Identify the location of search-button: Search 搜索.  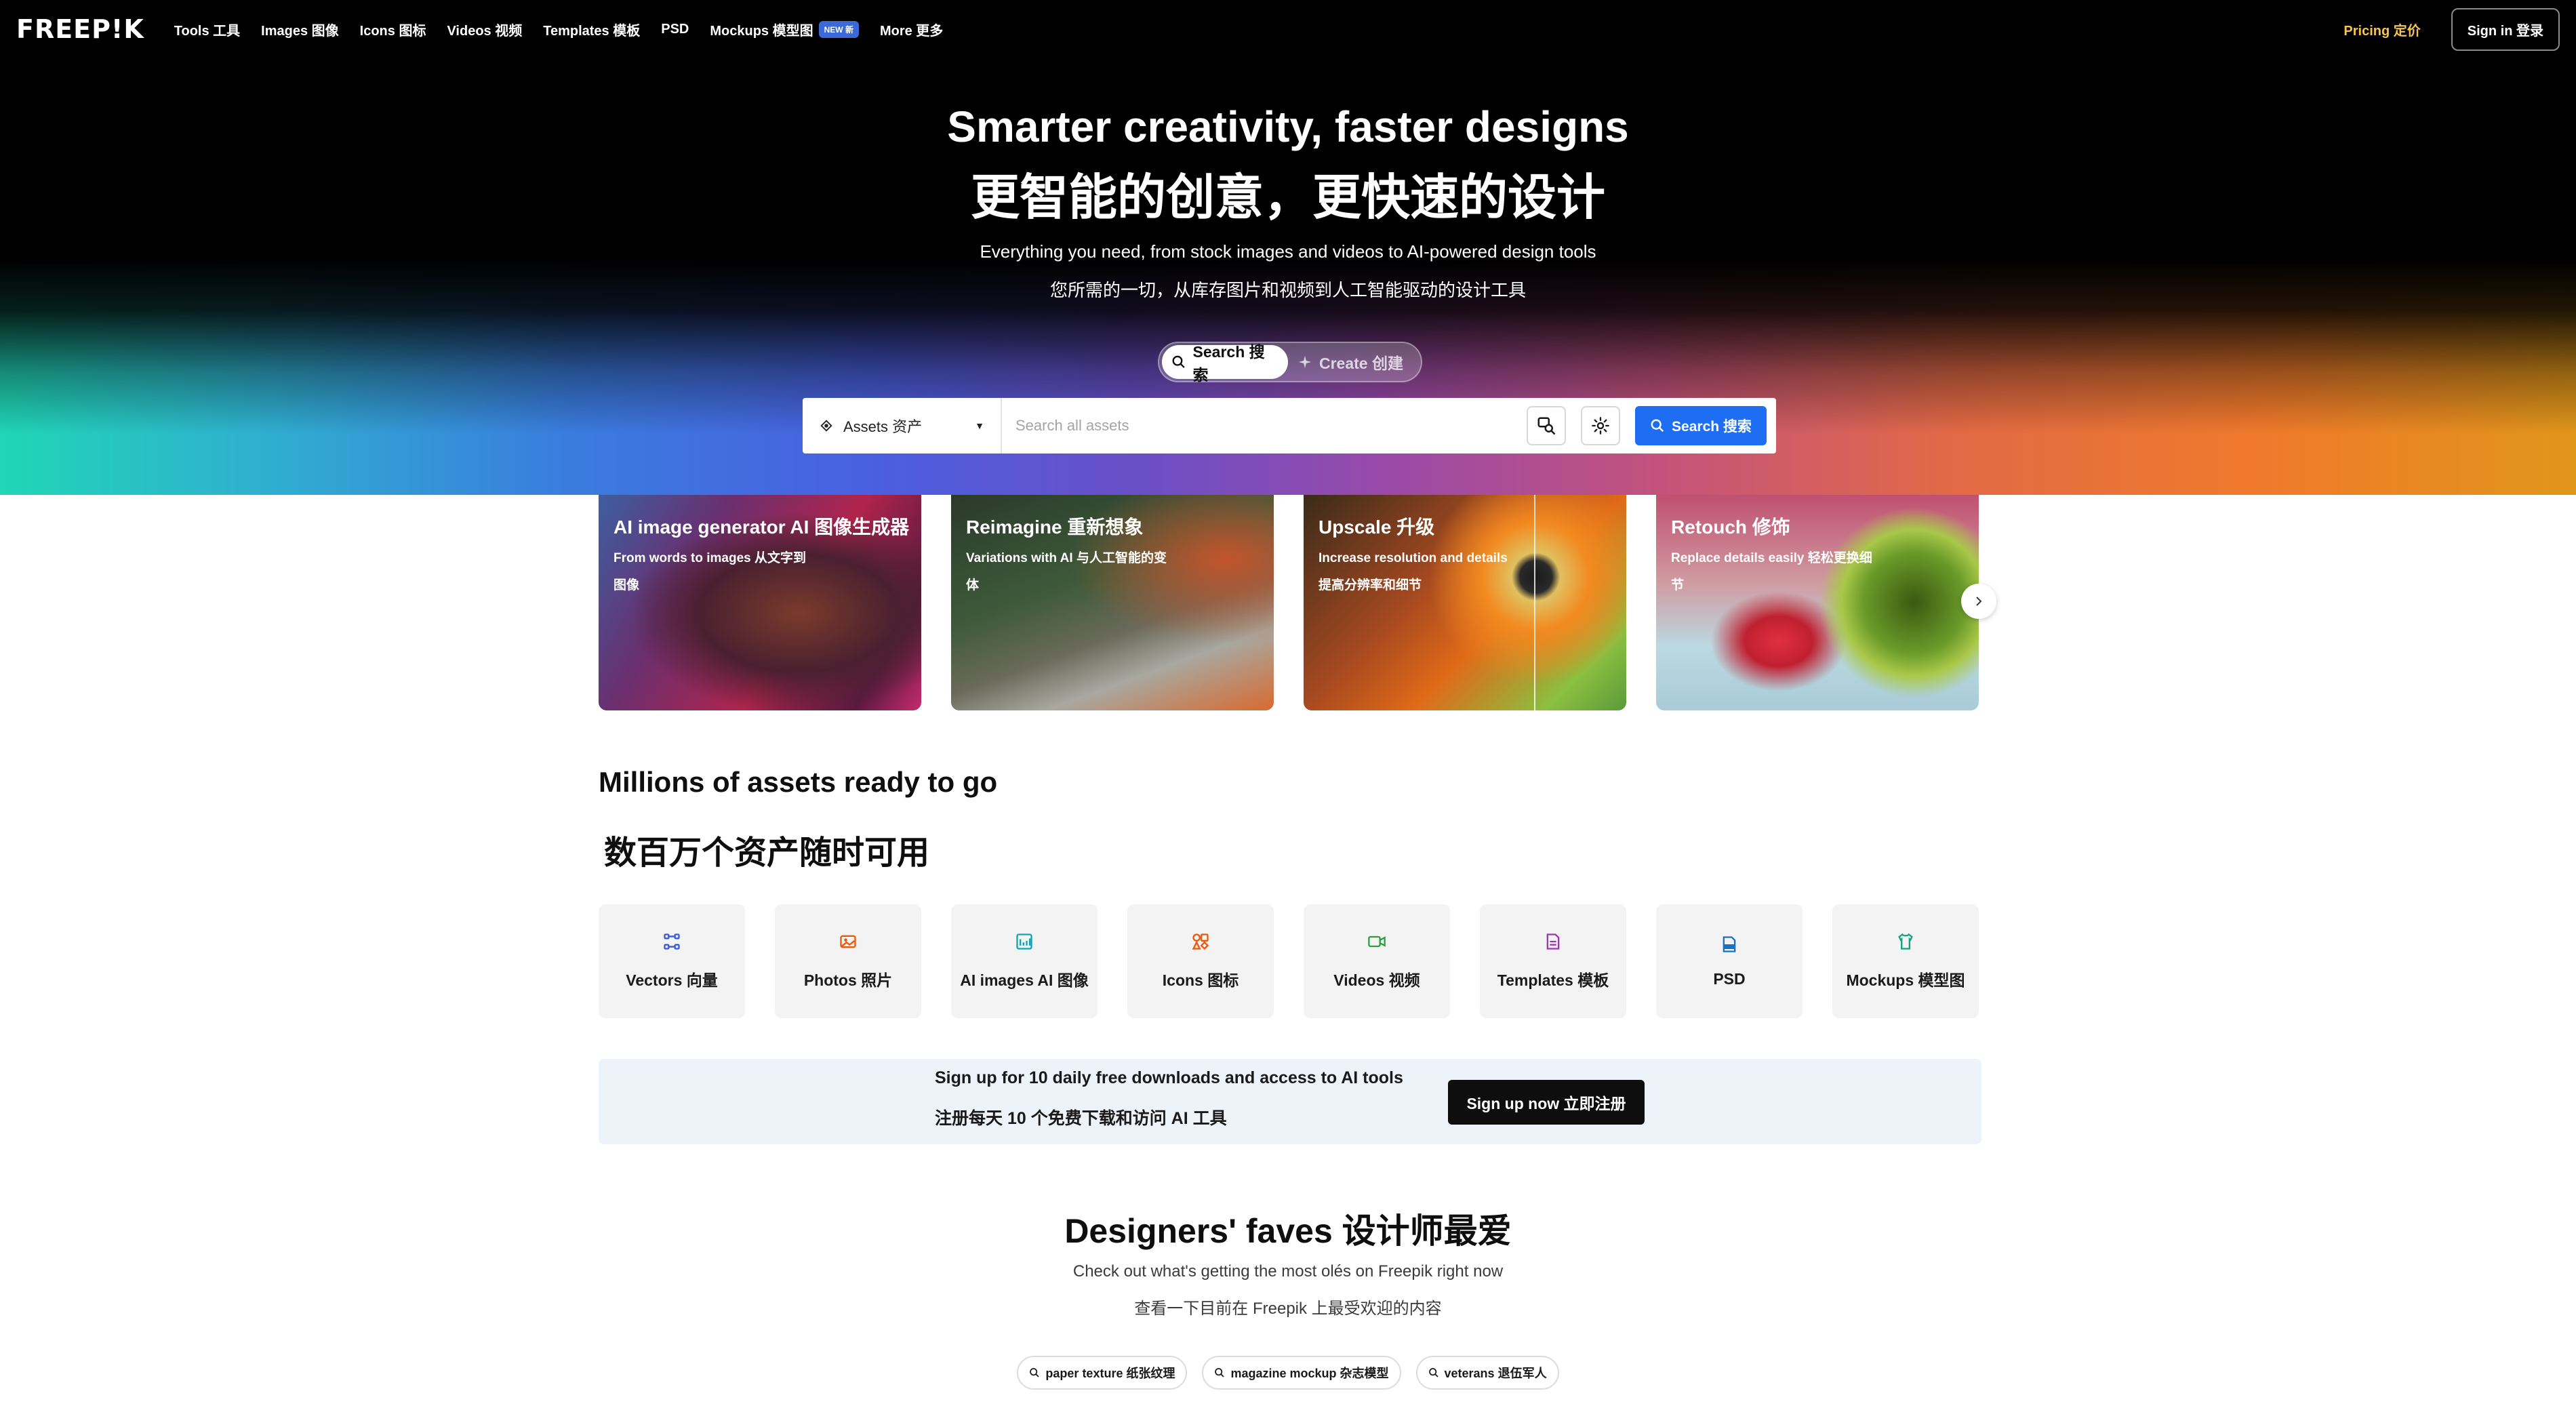
(1701, 425).